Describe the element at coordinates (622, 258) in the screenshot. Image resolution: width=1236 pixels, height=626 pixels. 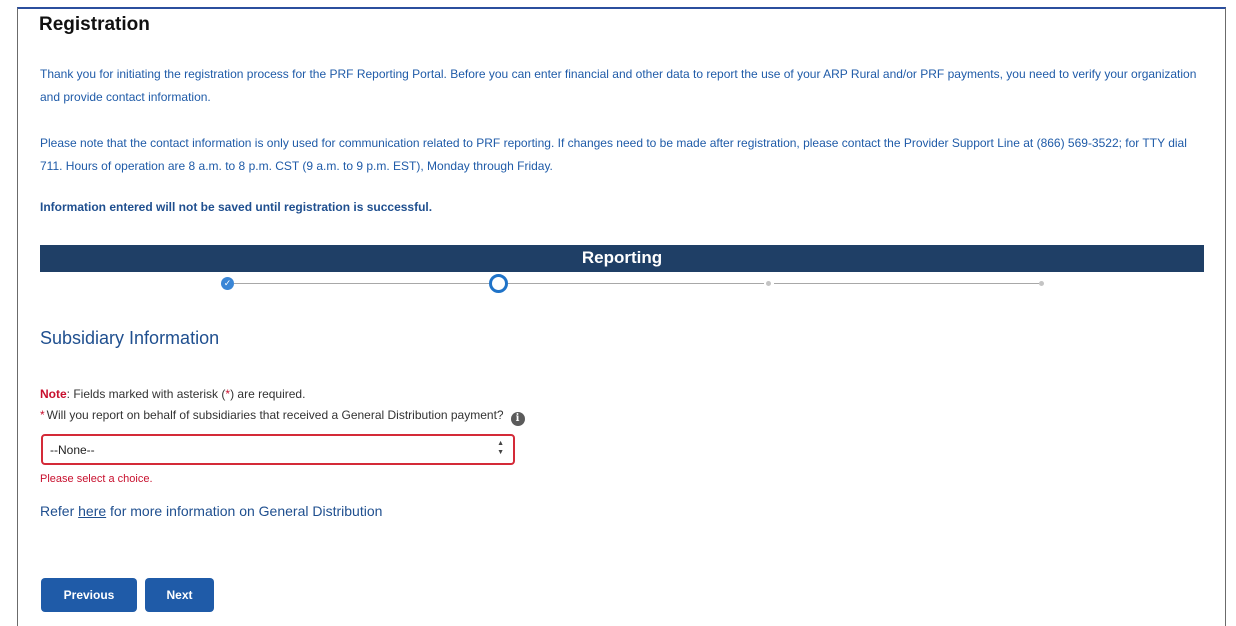
I see `progress-header: Reporting` at that location.